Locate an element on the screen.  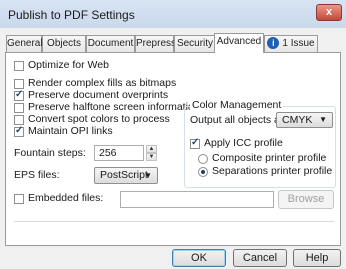
eps-files-value: PostScript is located at coordinates (124, 175).